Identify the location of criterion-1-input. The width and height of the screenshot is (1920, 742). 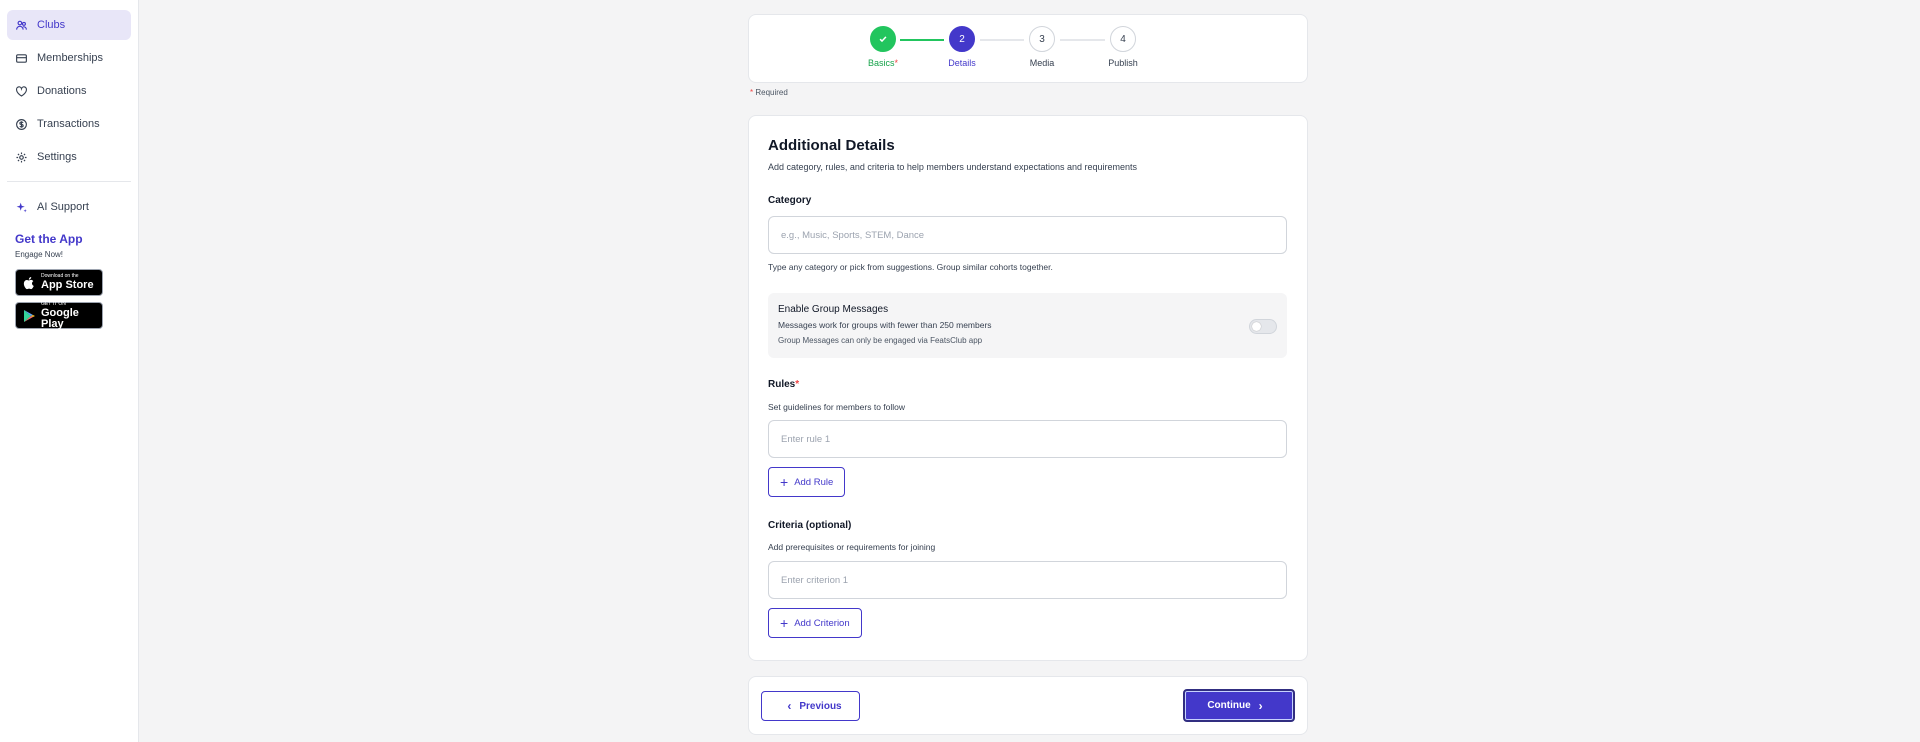
(1027, 580).